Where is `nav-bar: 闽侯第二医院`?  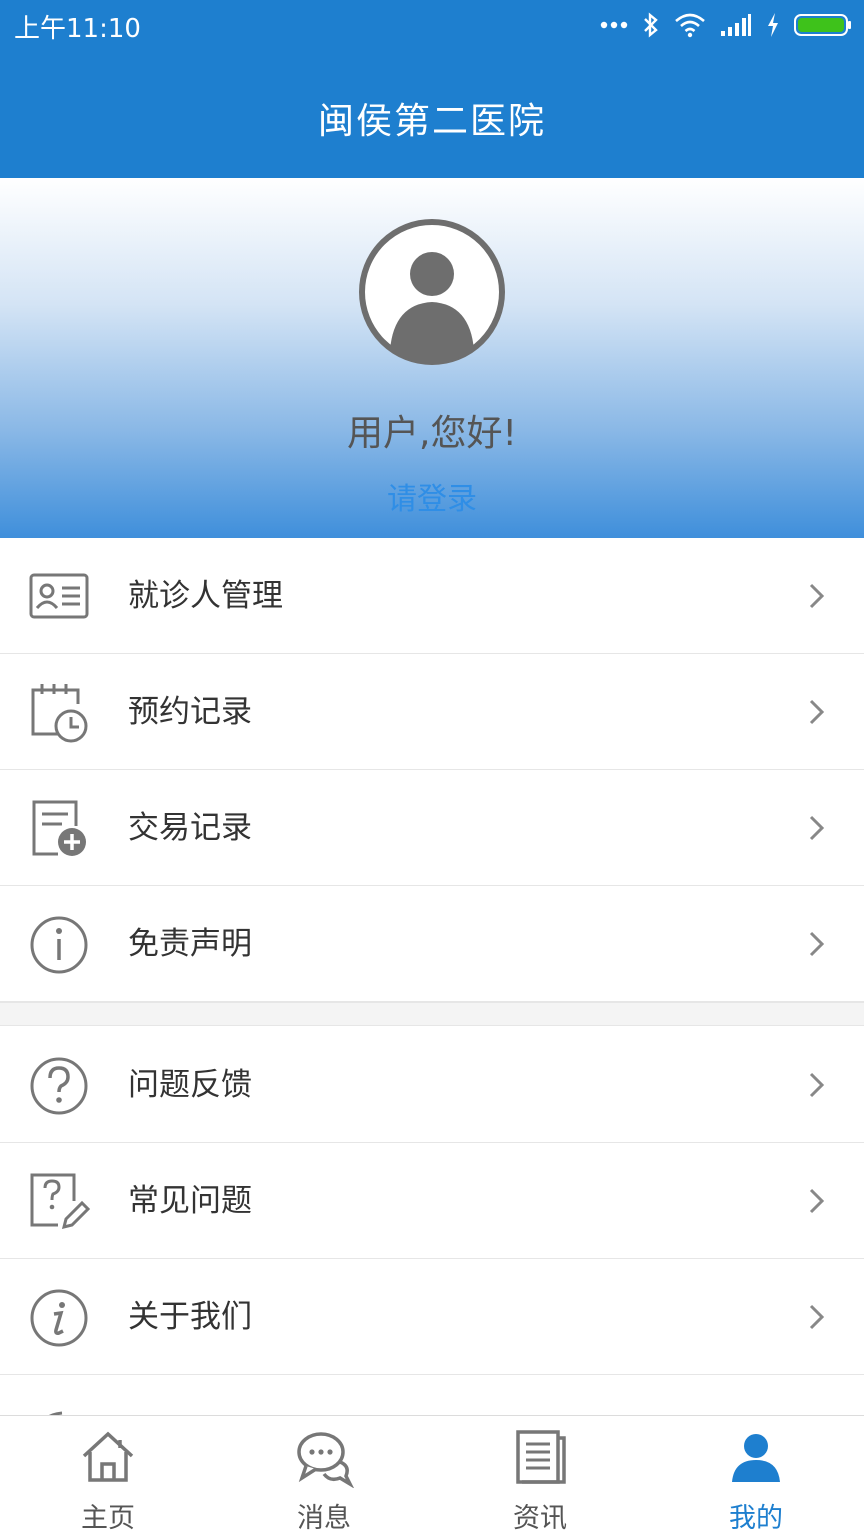
nav-bar: 闽侯第二医院 is located at coordinates (432, 114).